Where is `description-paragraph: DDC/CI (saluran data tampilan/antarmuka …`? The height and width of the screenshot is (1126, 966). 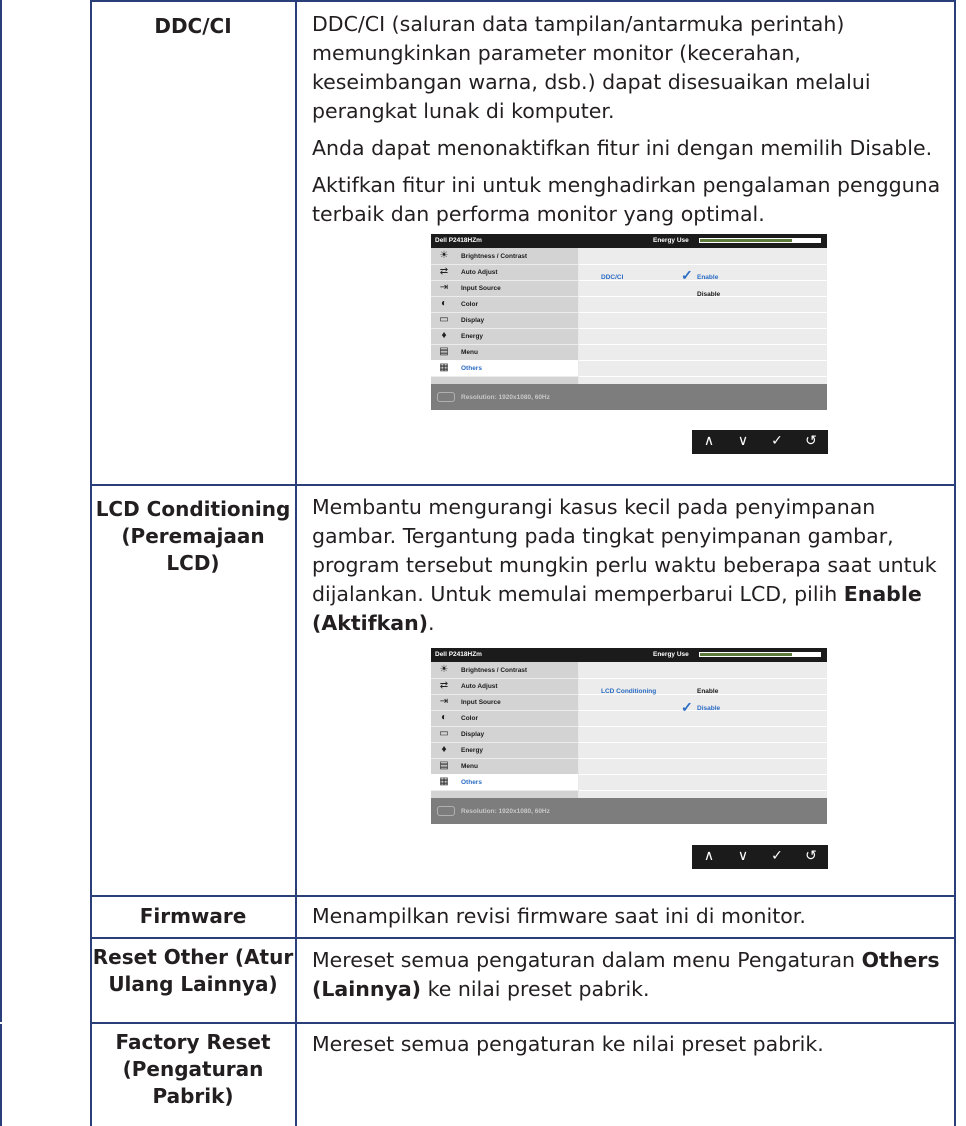 description-paragraph: DDC/CI (saluran data tampilan/antarmuka … is located at coordinates (591, 67).